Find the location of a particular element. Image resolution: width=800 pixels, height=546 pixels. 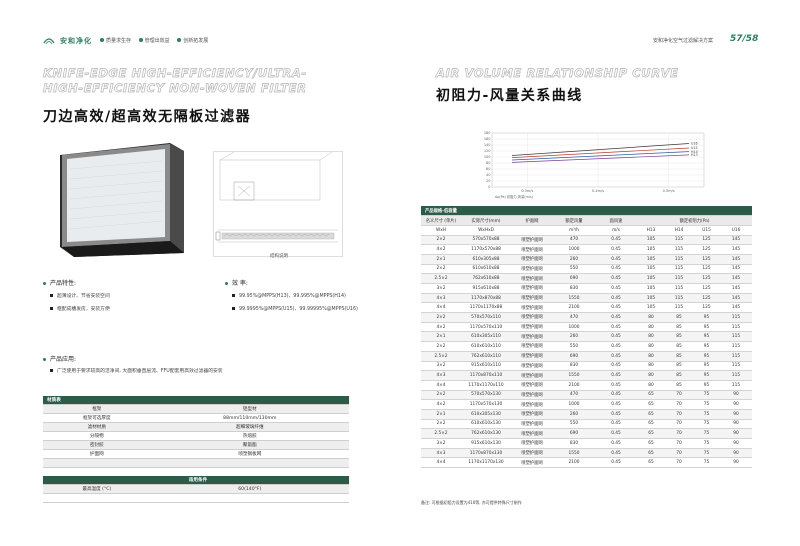

table-row: 4×3 1170x870x110 喷塑护面网 1550 0.45 80 85 95 115 is located at coordinates (587, 375).